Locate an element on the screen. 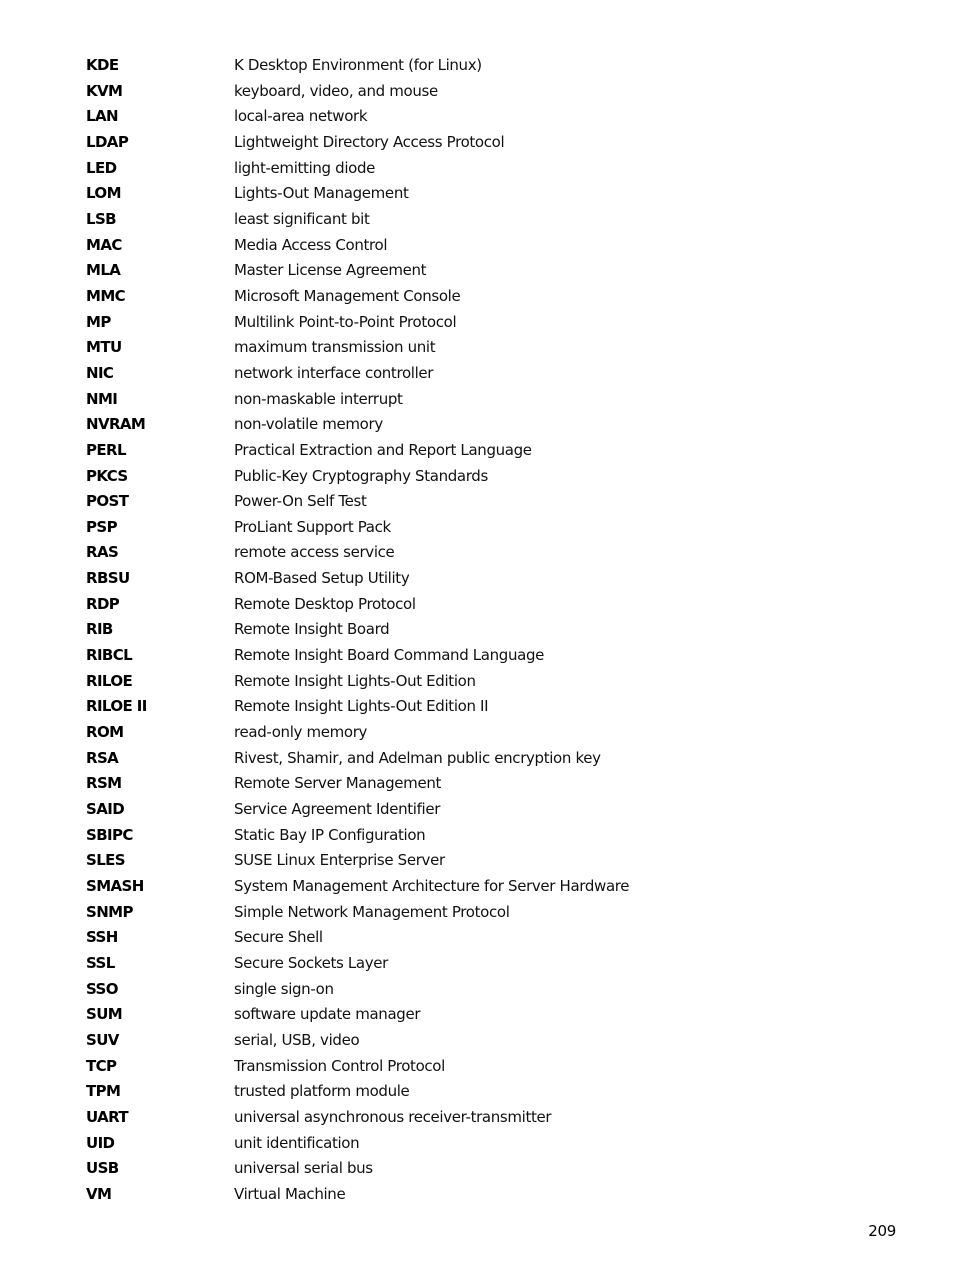 Image resolution: width=954 pixels, height=1271 pixels. glossary-term: PSP is located at coordinates (102, 526).